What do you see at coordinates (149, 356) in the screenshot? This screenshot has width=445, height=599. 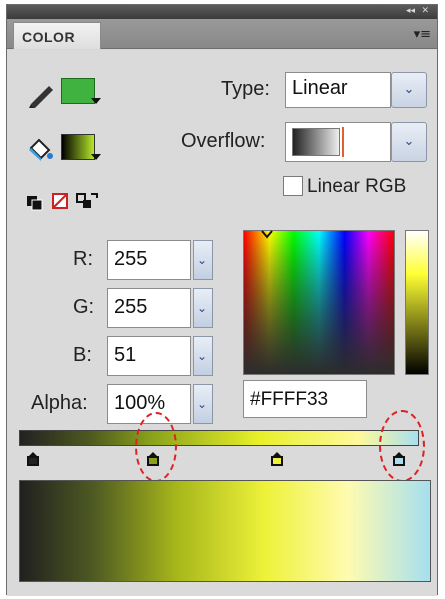 I see `blue-input: 51` at bounding box center [149, 356].